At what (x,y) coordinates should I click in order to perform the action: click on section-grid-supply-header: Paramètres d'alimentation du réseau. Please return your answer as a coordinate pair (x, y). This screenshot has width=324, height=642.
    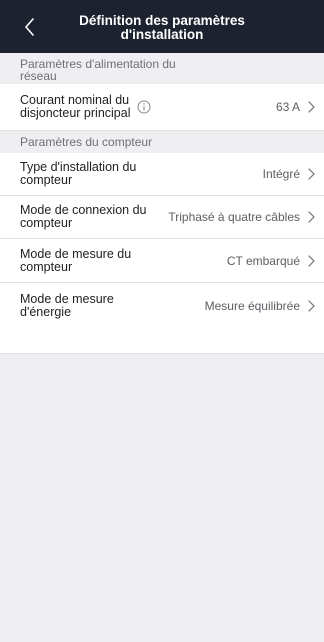
    Looking at the image, I should click on (162, 68).